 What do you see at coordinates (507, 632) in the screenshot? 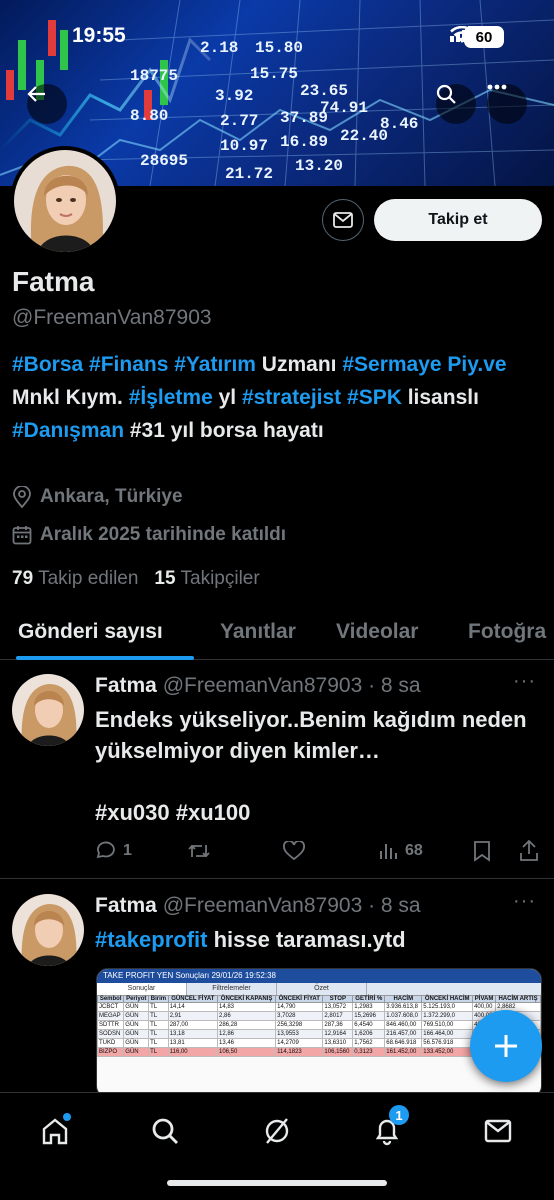
I see `tab-photos: Fotoğra` at bounding box center [507, 632].